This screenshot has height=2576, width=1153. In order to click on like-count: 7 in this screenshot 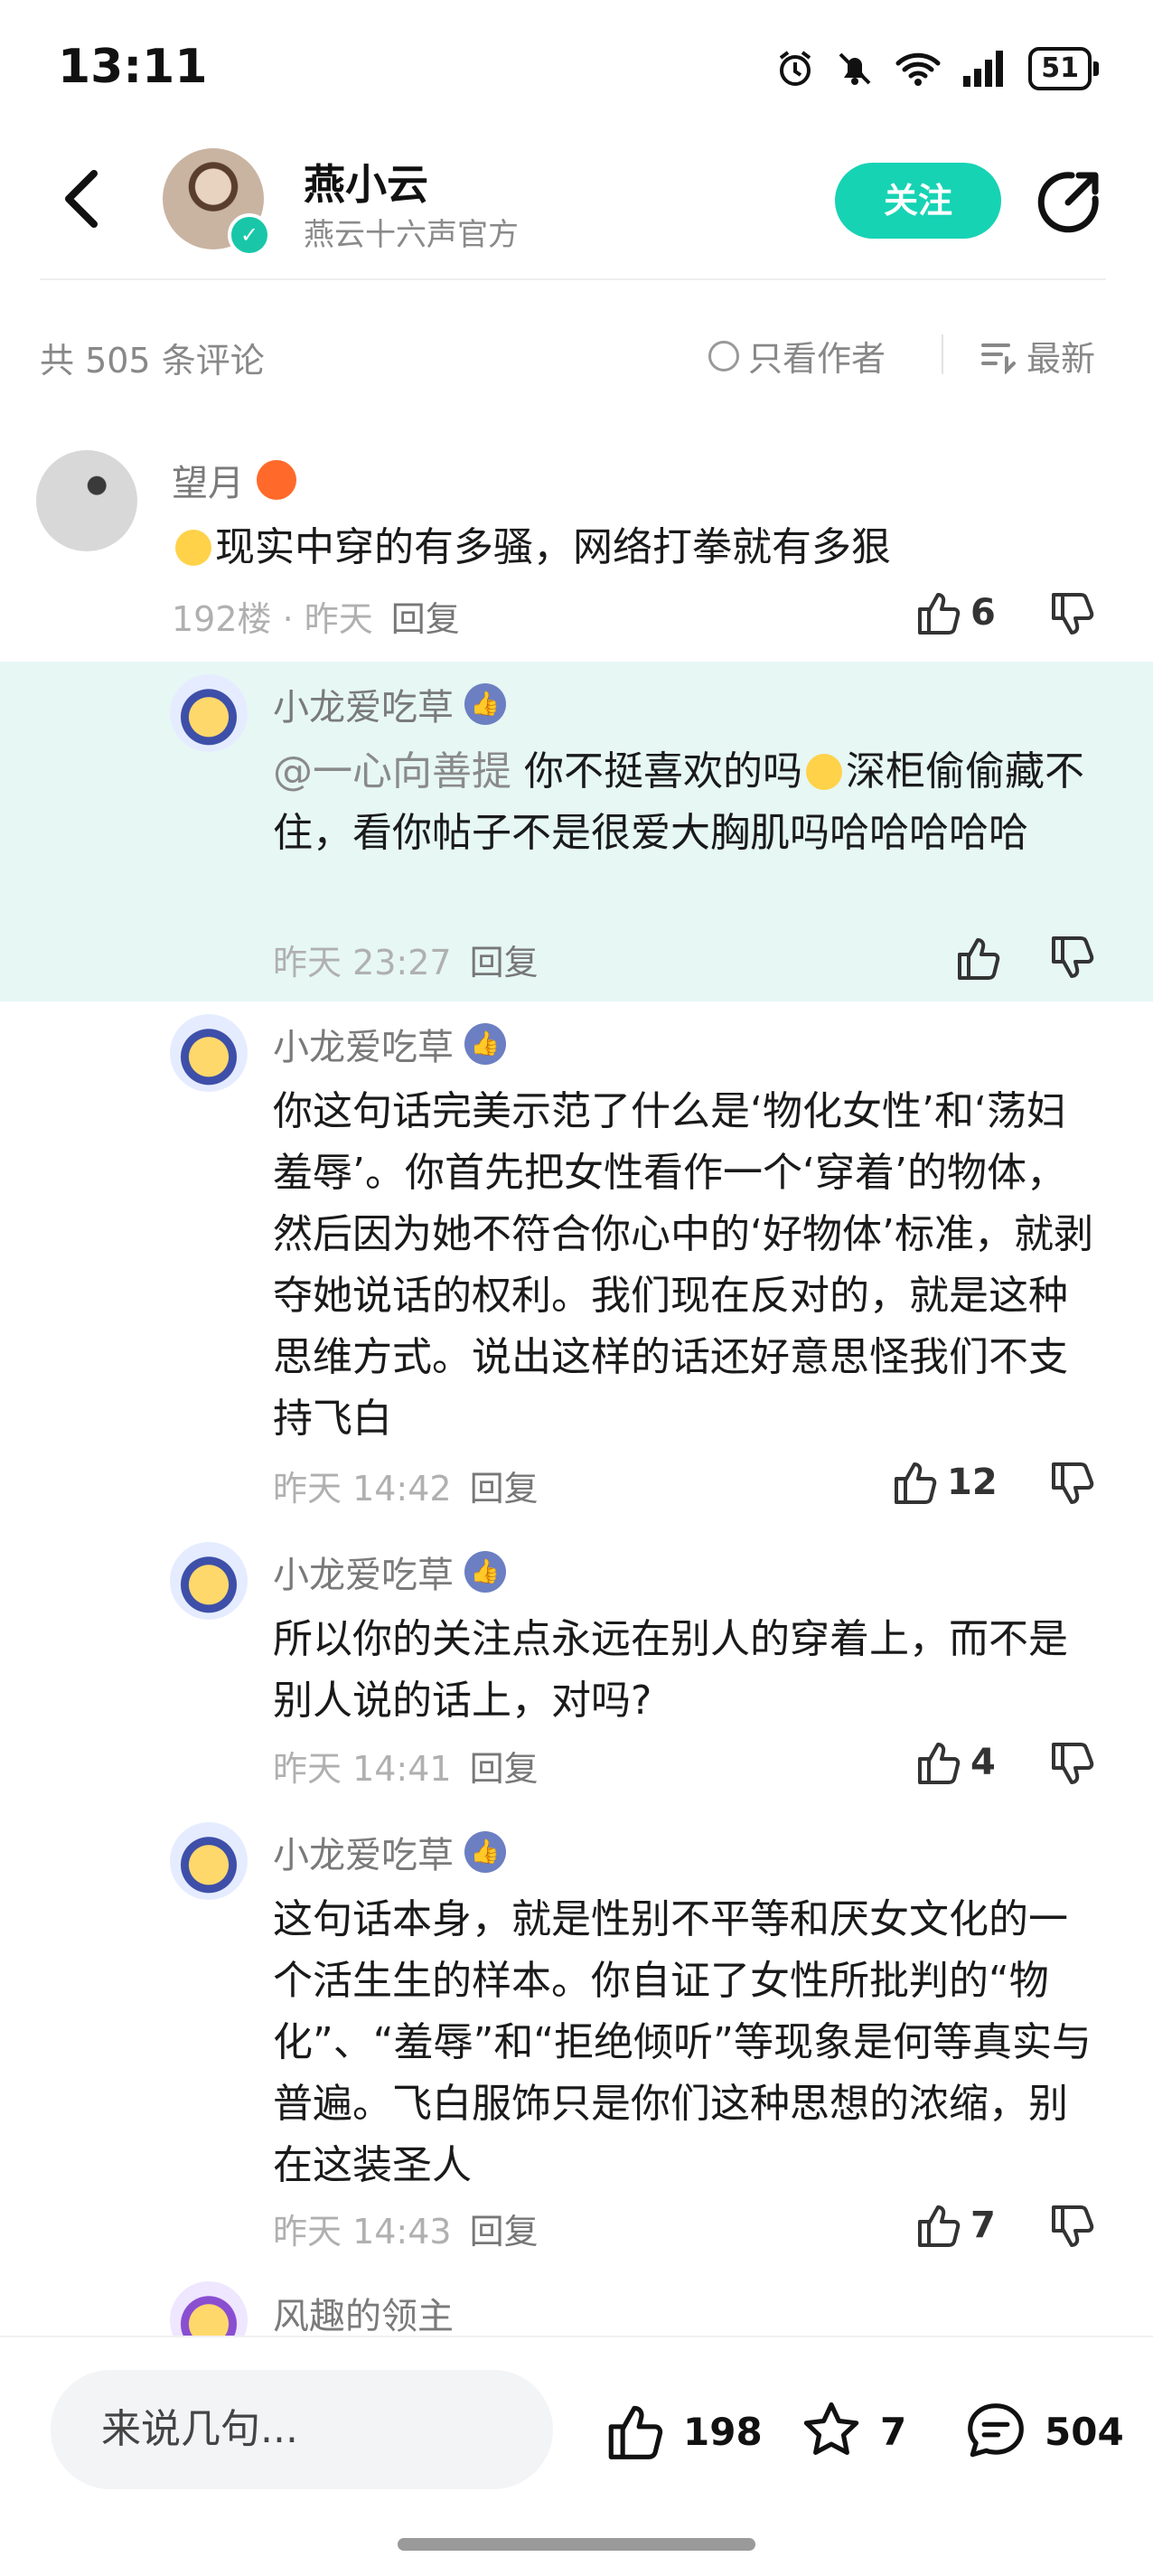, I will do `click(983, 2225)`.